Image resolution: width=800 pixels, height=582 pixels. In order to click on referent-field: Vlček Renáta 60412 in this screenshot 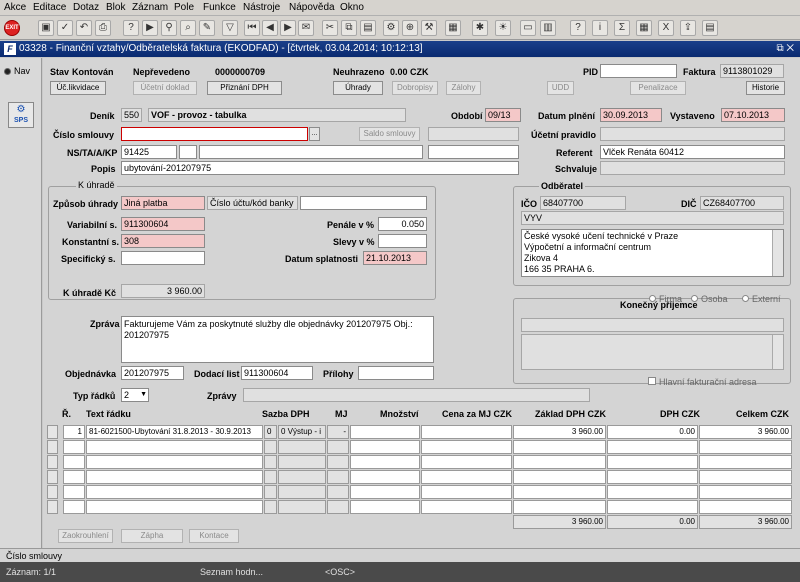, I will do `click(692, 152)`.